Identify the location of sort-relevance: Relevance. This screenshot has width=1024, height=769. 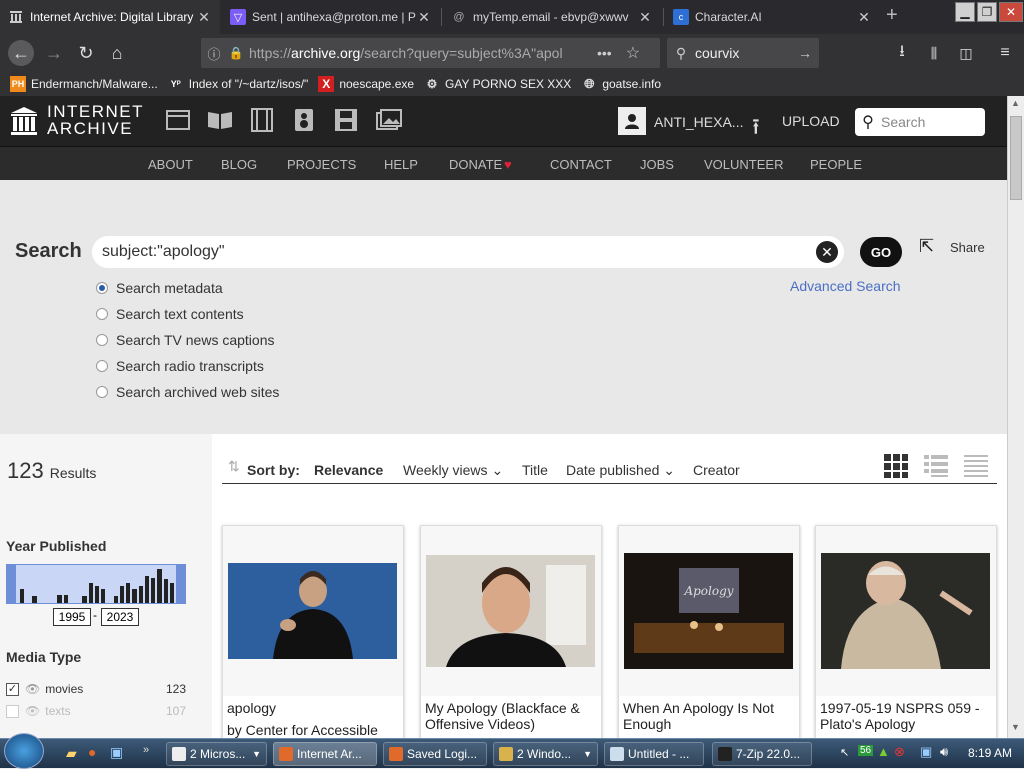
(348, 470).